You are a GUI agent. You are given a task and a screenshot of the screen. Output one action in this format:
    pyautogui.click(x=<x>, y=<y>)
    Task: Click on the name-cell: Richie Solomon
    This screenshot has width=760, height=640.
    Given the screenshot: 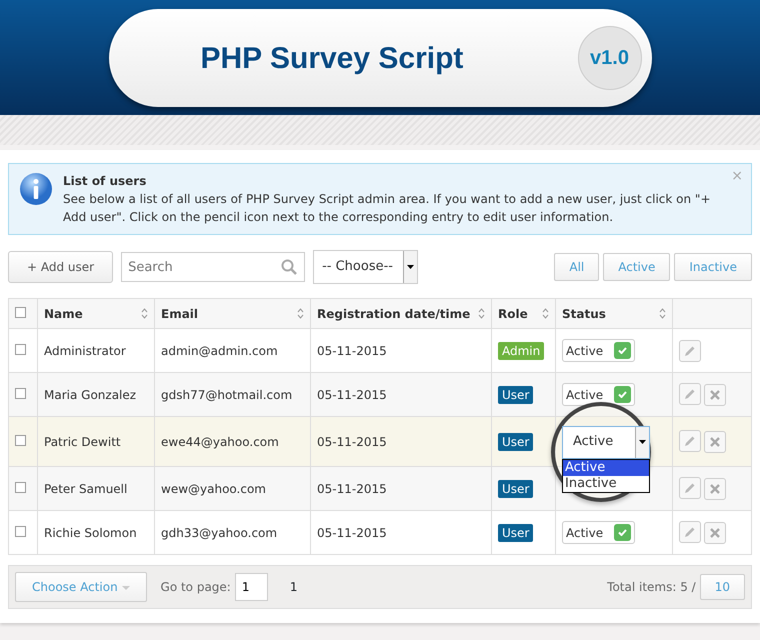 What is the action you would take?
    pyautogui.click(x=96, y=532)
    